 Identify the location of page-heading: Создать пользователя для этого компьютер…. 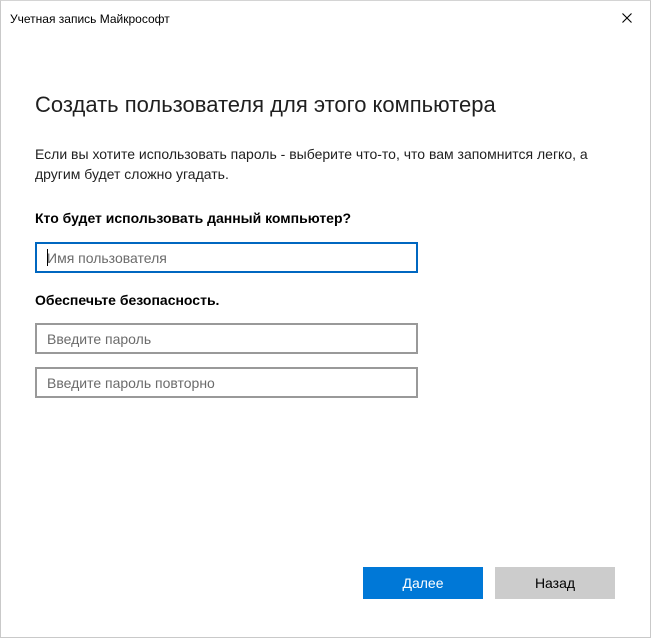
(265, 104).